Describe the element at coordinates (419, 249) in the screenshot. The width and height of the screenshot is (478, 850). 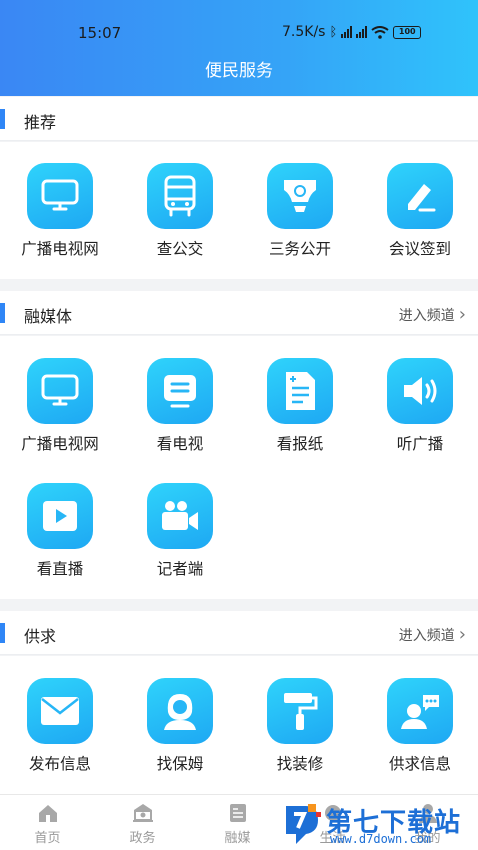
I see `service-label: 会议签到` at that location.